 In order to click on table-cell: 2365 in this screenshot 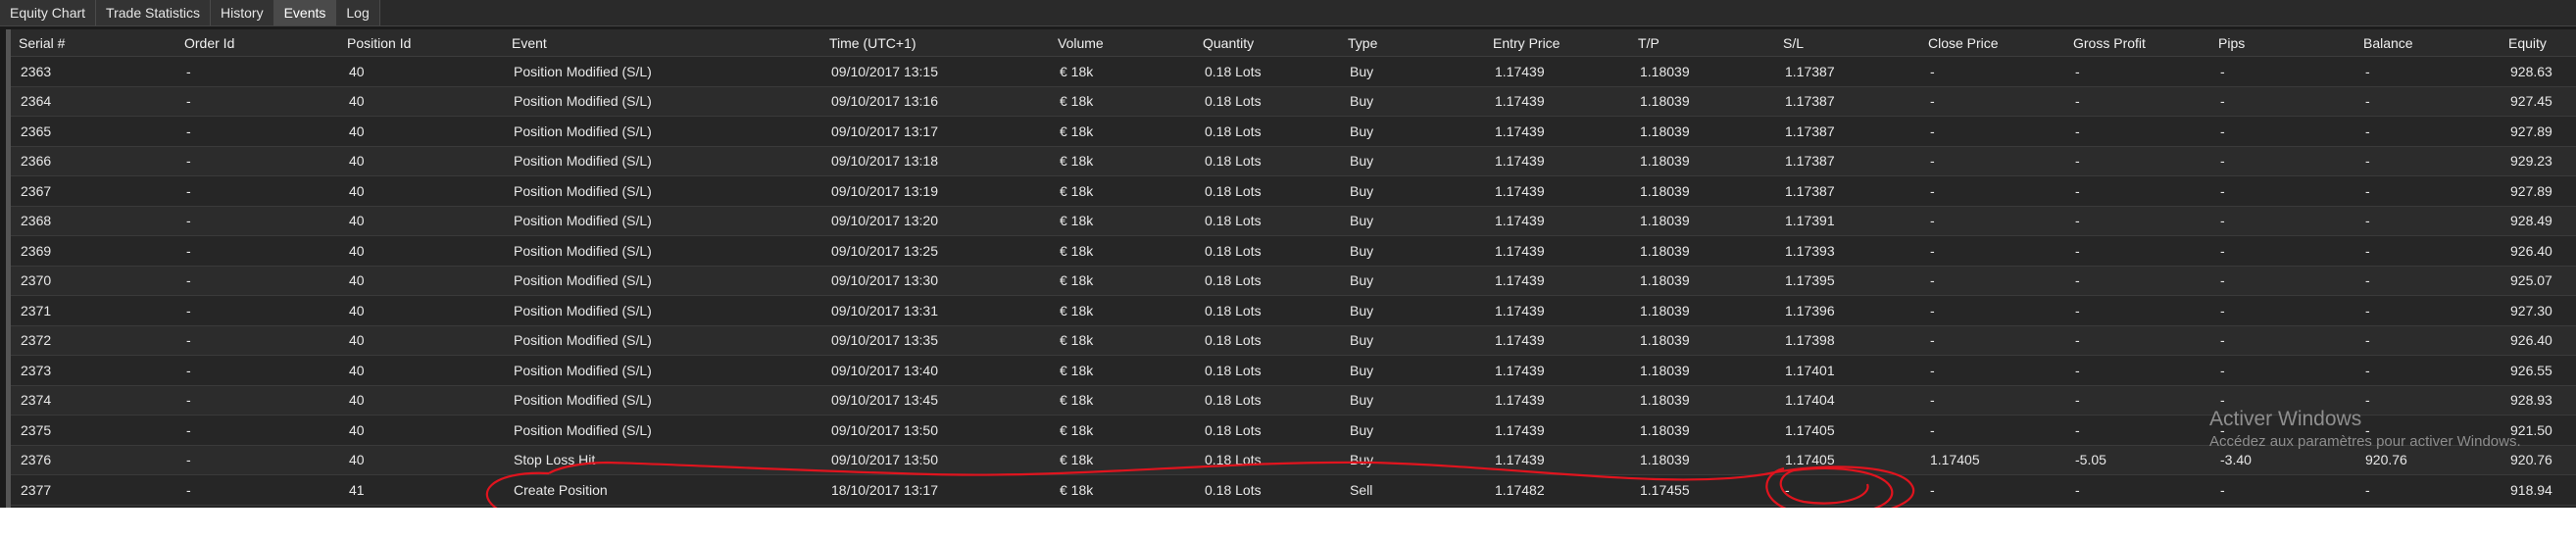, I will do `click(93, 131)`.